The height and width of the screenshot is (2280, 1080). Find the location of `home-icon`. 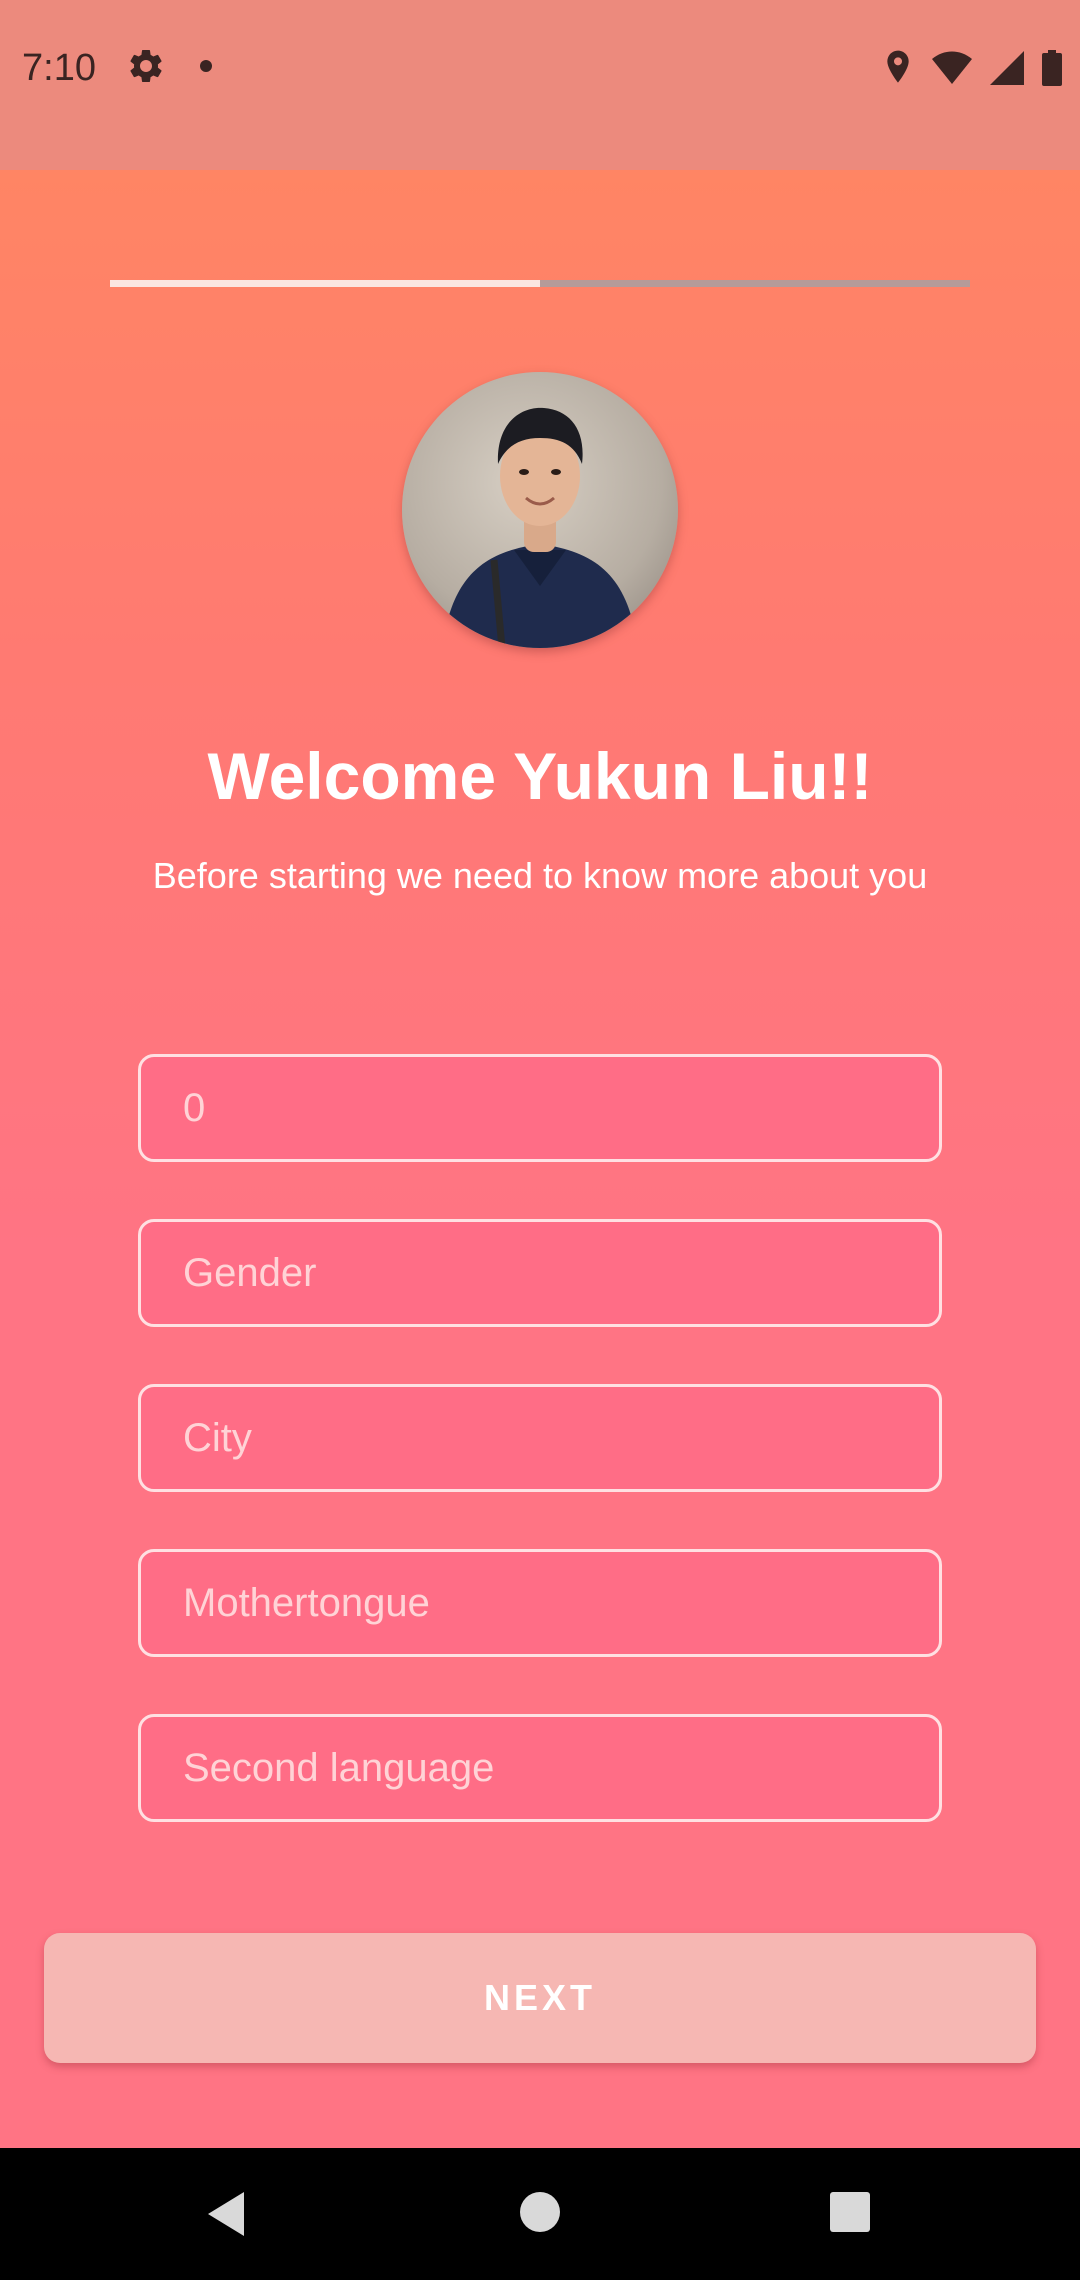

home-icon is located at coordinates (540, 2212).